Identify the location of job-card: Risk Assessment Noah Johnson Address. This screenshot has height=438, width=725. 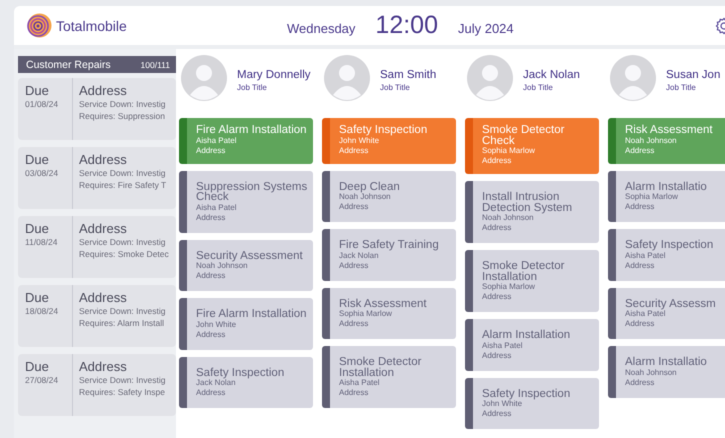
(666, 141).